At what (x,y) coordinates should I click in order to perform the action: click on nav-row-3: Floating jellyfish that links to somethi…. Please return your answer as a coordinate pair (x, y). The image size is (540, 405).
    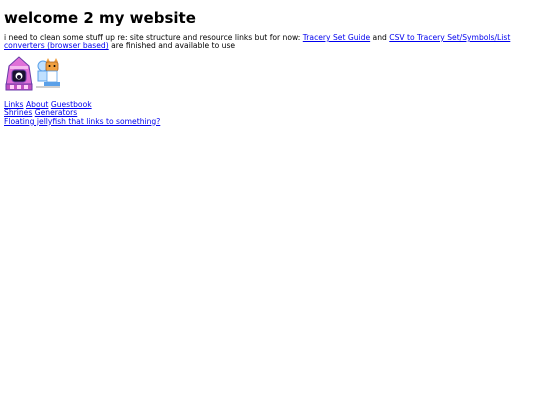
    Looking at the image, I should click on (82, 121).